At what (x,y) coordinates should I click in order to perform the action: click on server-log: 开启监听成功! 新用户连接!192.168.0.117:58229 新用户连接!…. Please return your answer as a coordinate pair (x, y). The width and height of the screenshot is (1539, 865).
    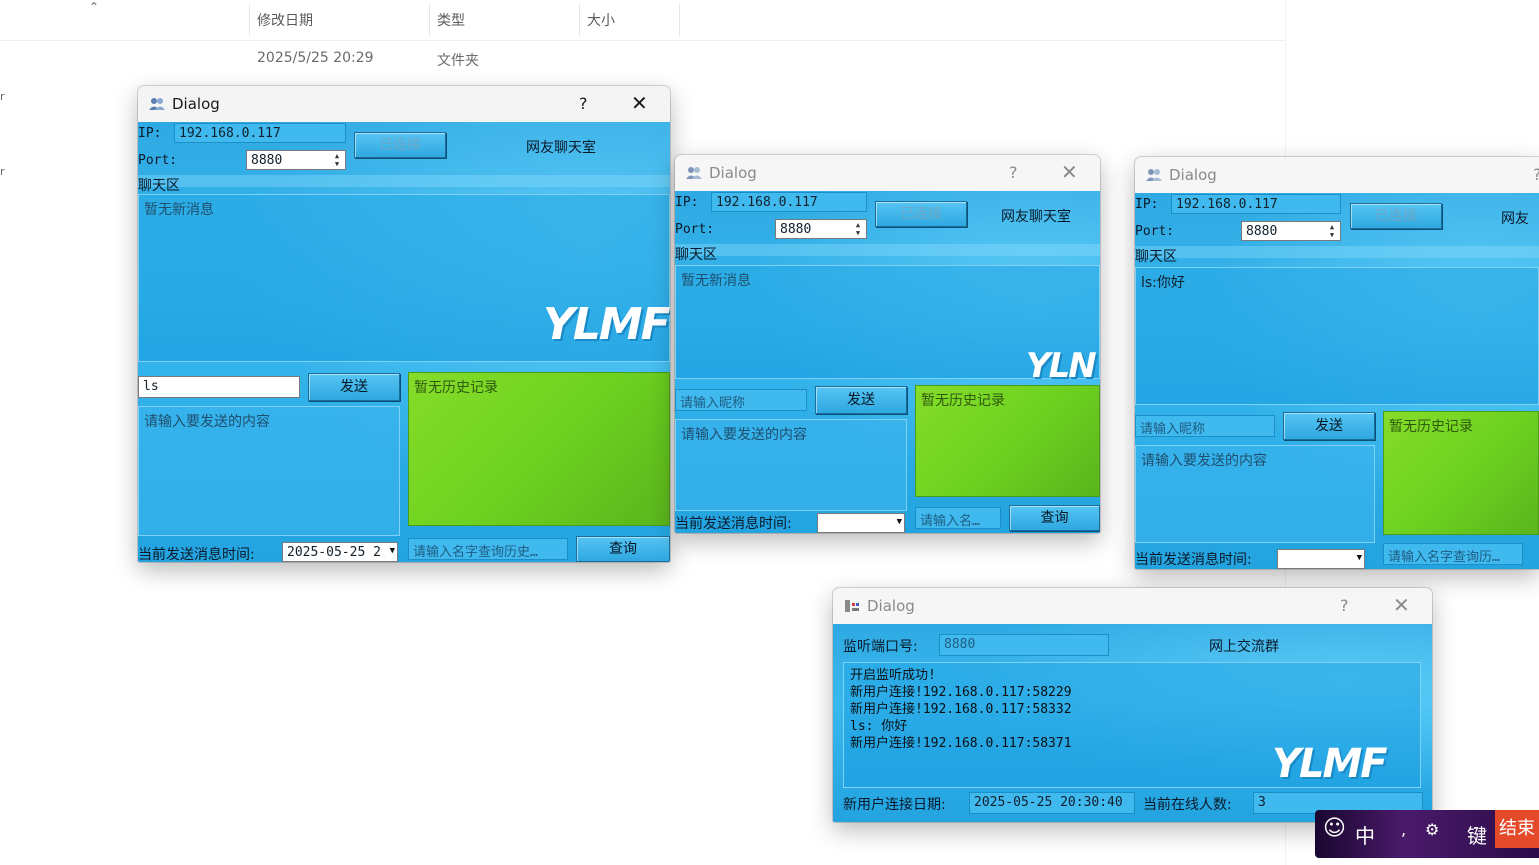
    Looking at the image, I should click on (1132, 725).